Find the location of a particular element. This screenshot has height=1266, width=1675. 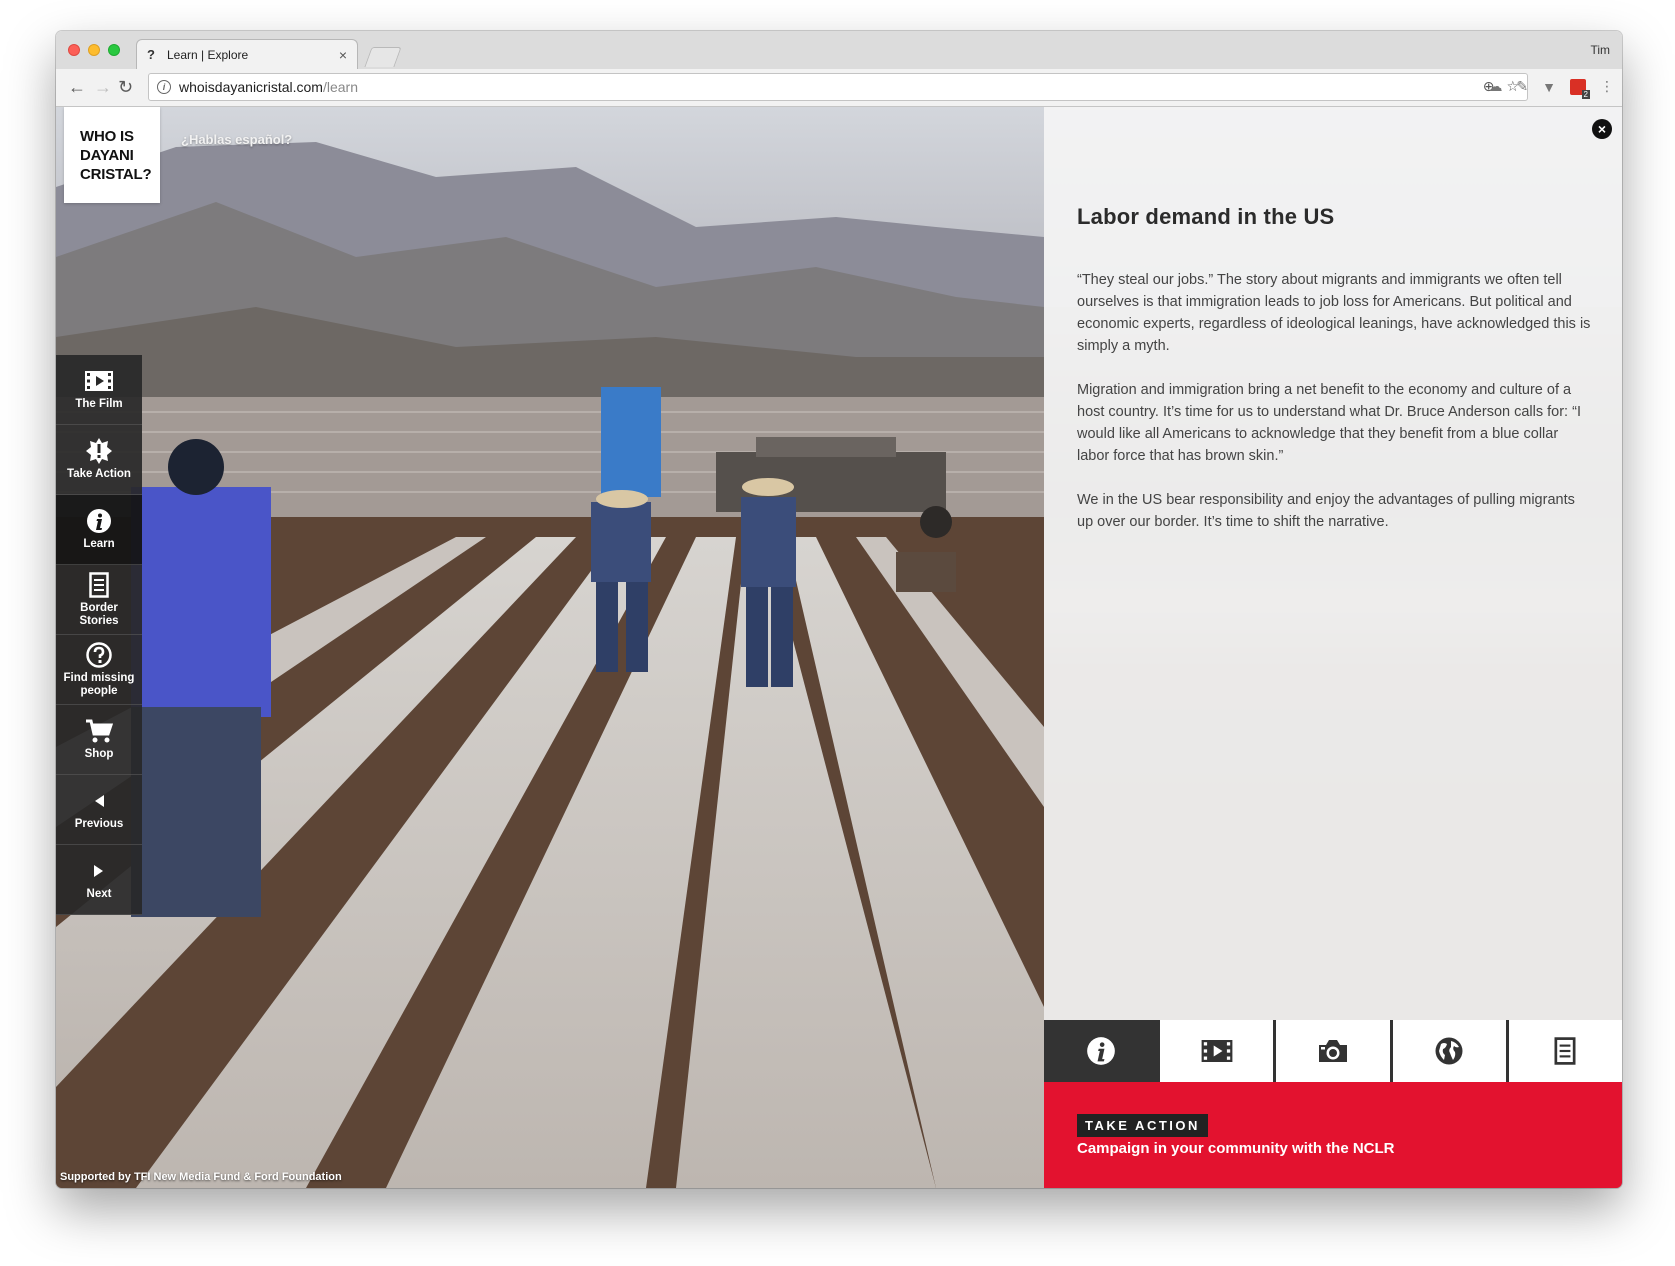

nav-label: Find missing people is located at coordinates (99, 684).